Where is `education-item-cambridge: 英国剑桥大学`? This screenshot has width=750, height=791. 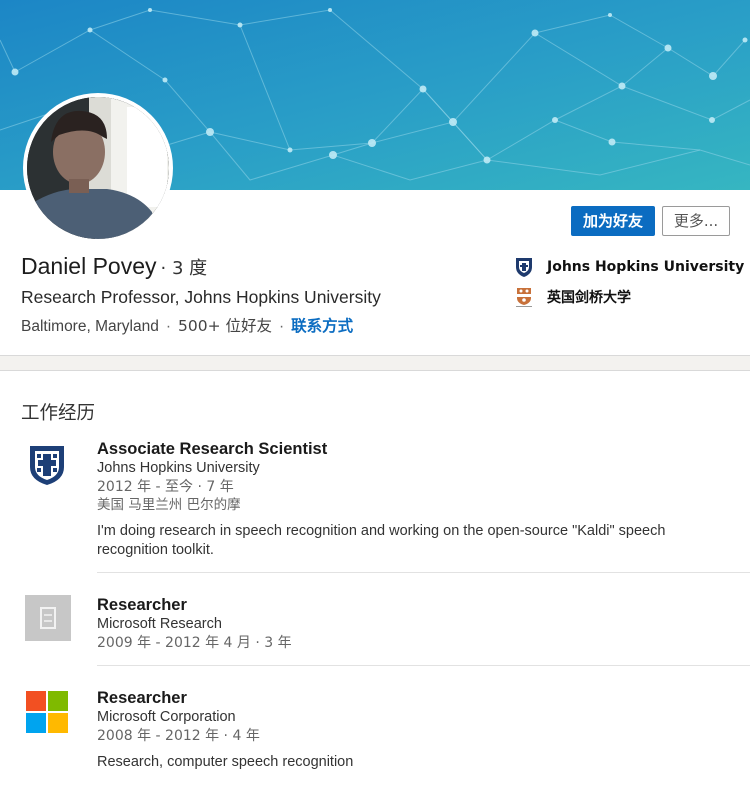
education-item-cambridge: 英国剑桥大学 is located at coordinates (572, 297).